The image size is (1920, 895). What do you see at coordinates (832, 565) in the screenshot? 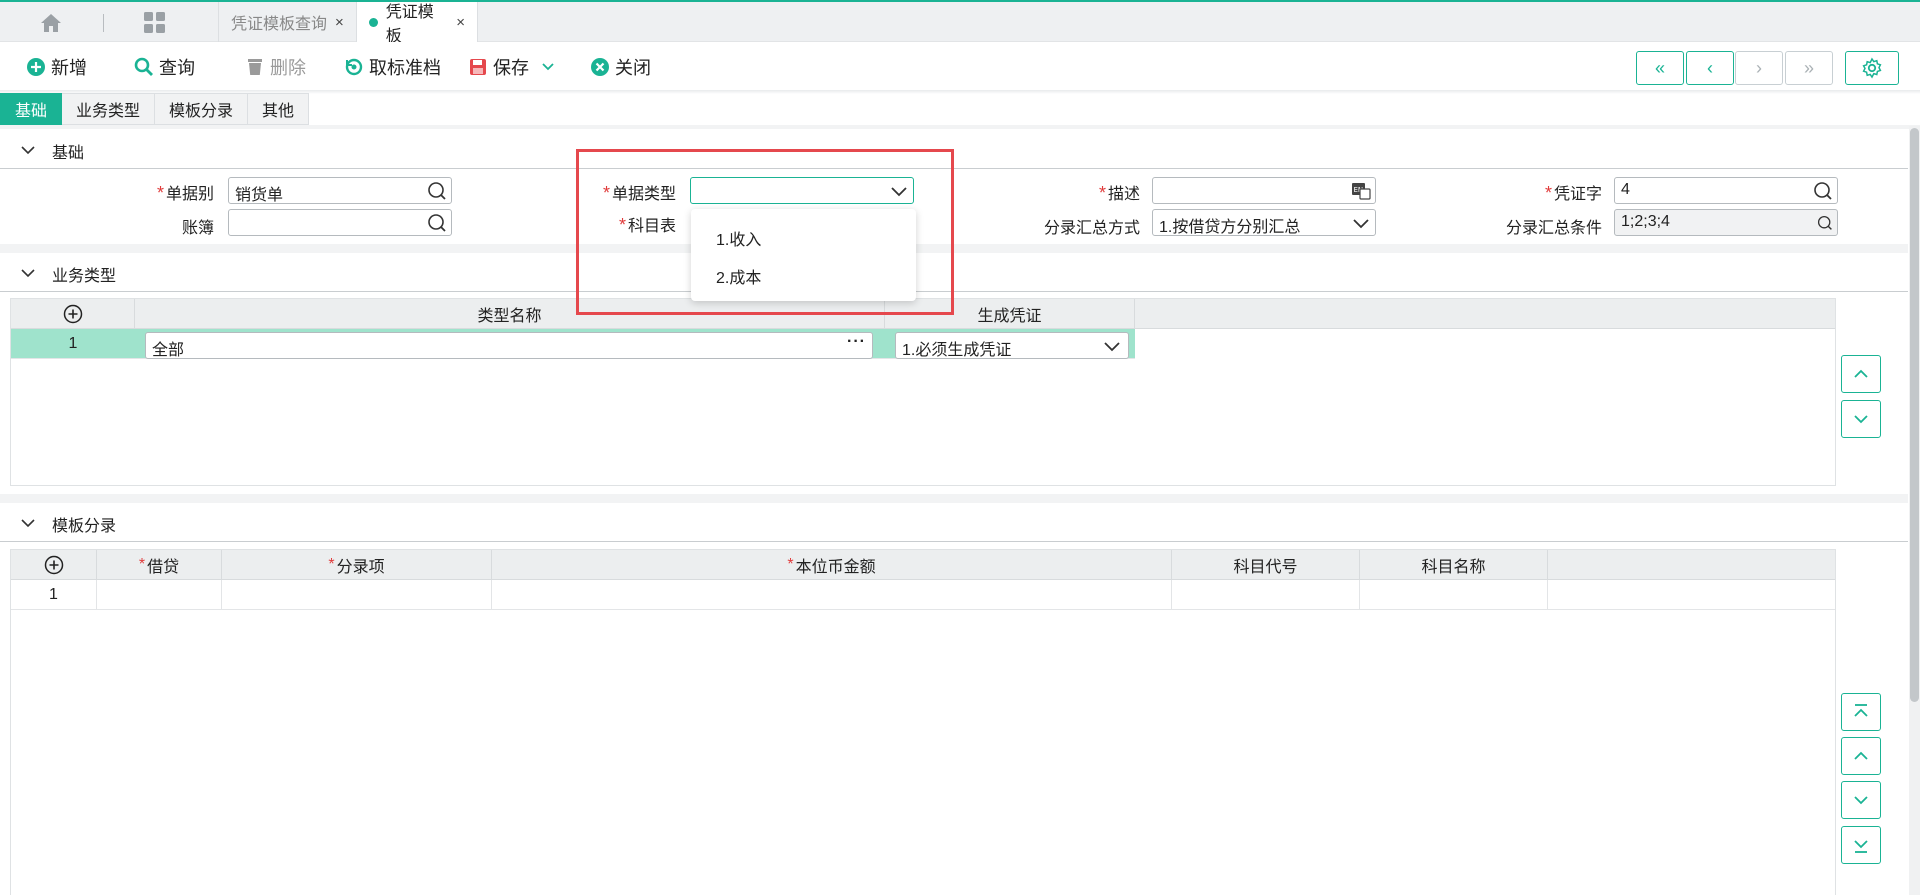
I see `column-header-amount: * 本位币金额` at bounding box center [832, 565].